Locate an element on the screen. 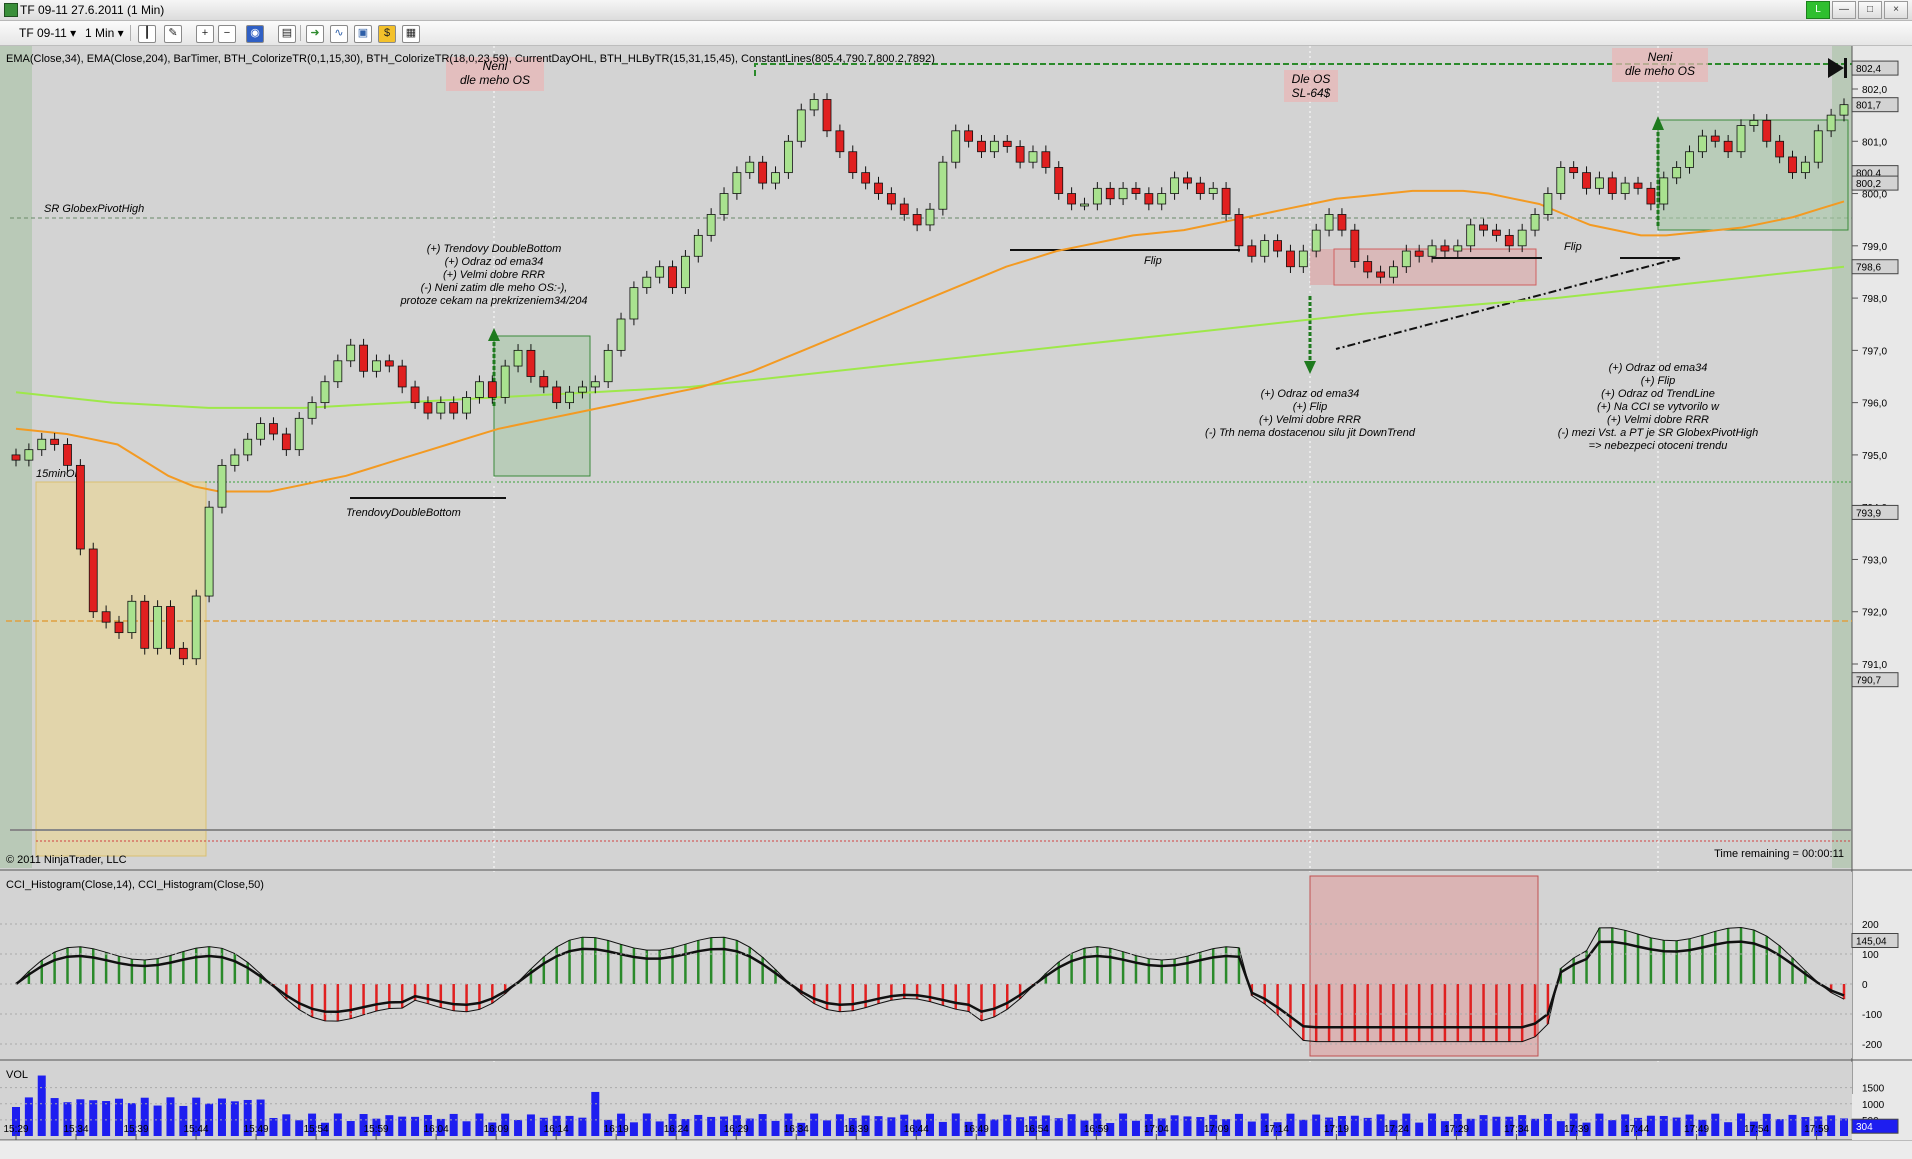  neni2-line2: dle meho OS is located at coordinates (1660, 71).